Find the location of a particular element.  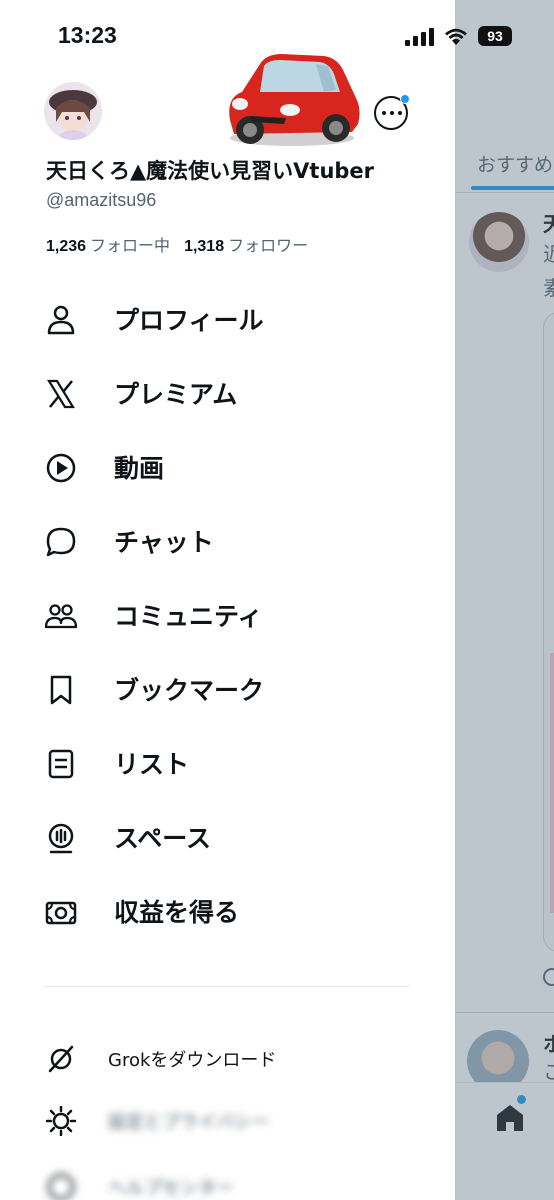

menu-item-label: ヘルプセンター is located at coordinates (171, 1188).